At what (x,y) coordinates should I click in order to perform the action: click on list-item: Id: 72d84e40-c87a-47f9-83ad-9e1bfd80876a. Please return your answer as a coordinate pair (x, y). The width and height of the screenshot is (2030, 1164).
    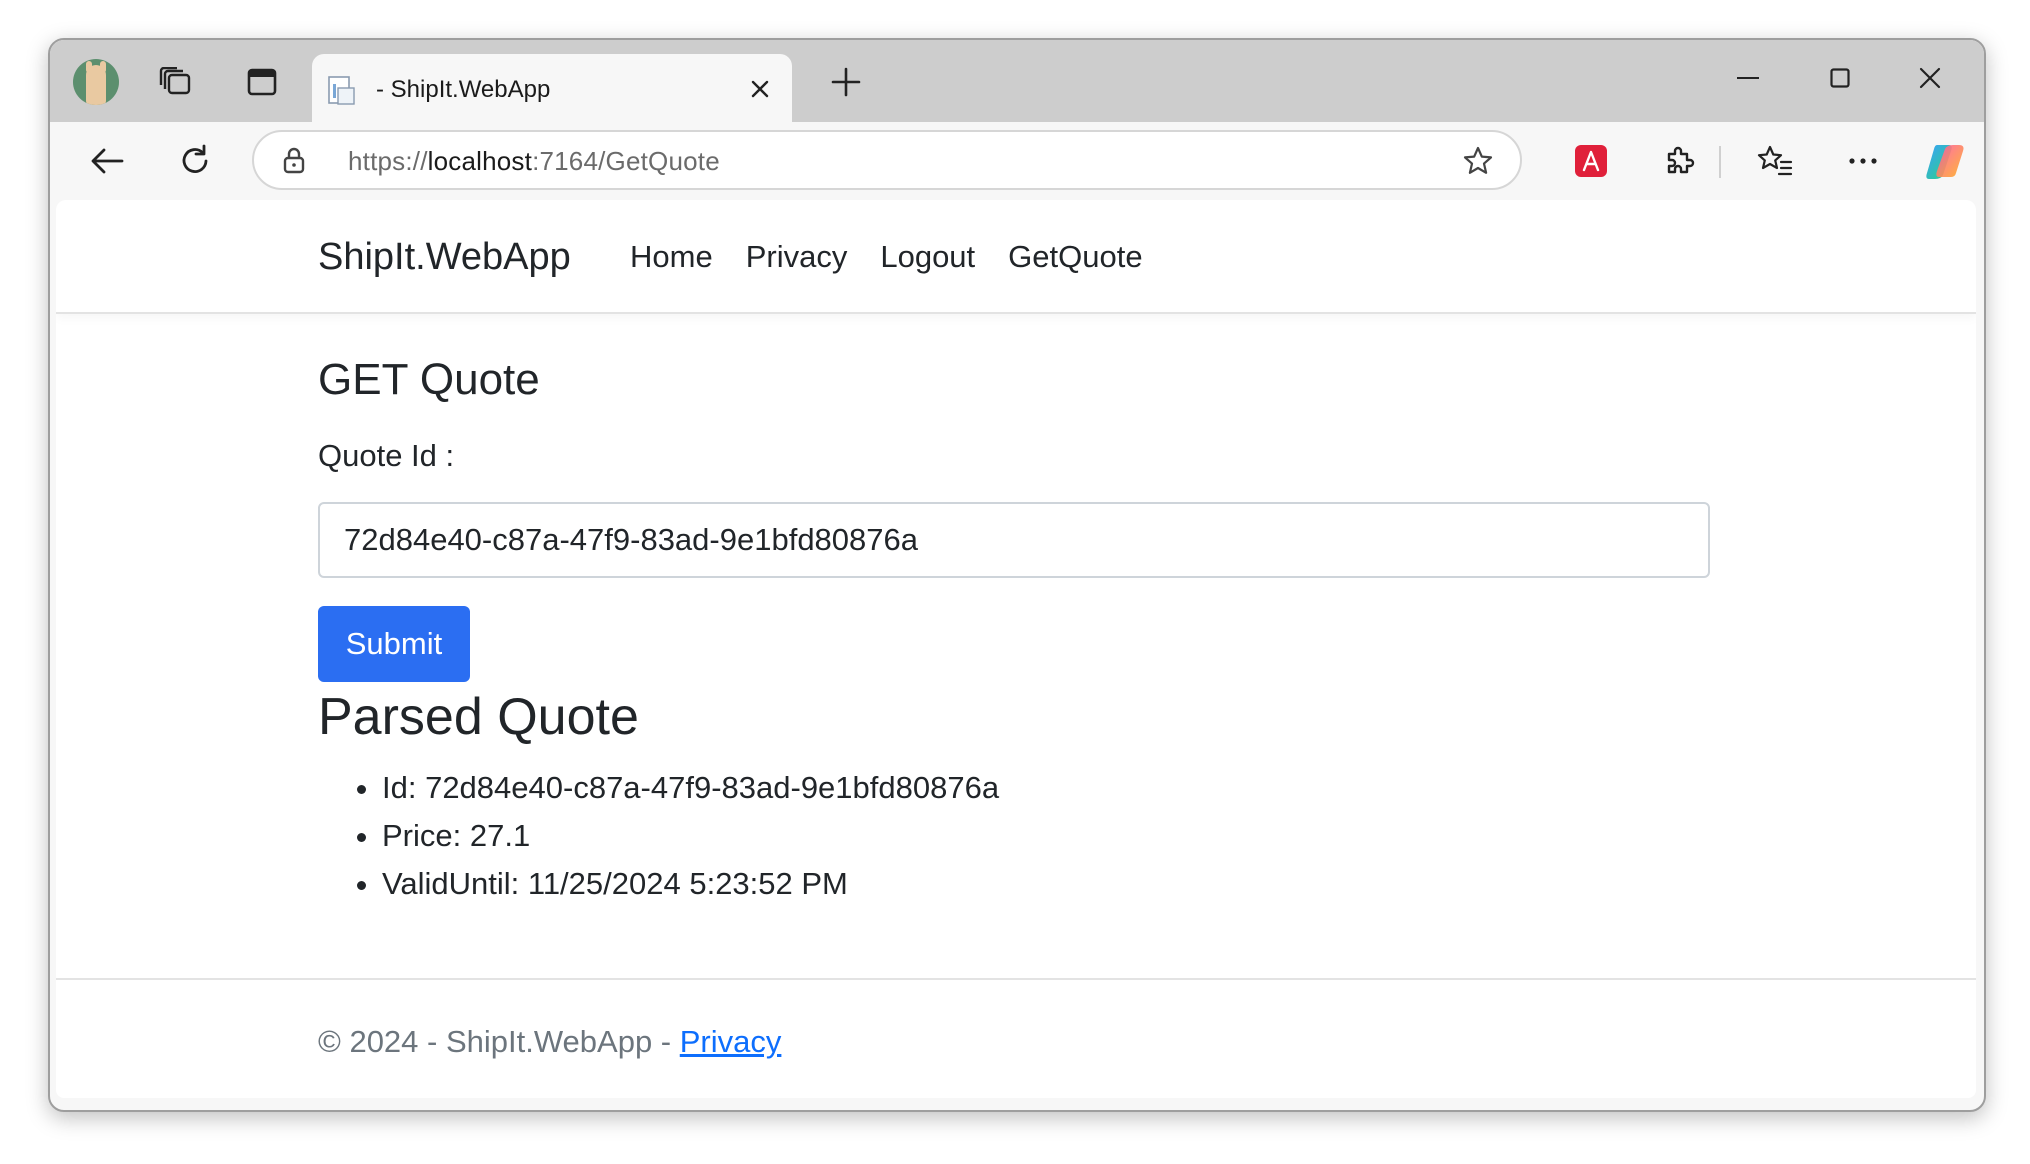
    Looking at the image, I should click on (690, 788).